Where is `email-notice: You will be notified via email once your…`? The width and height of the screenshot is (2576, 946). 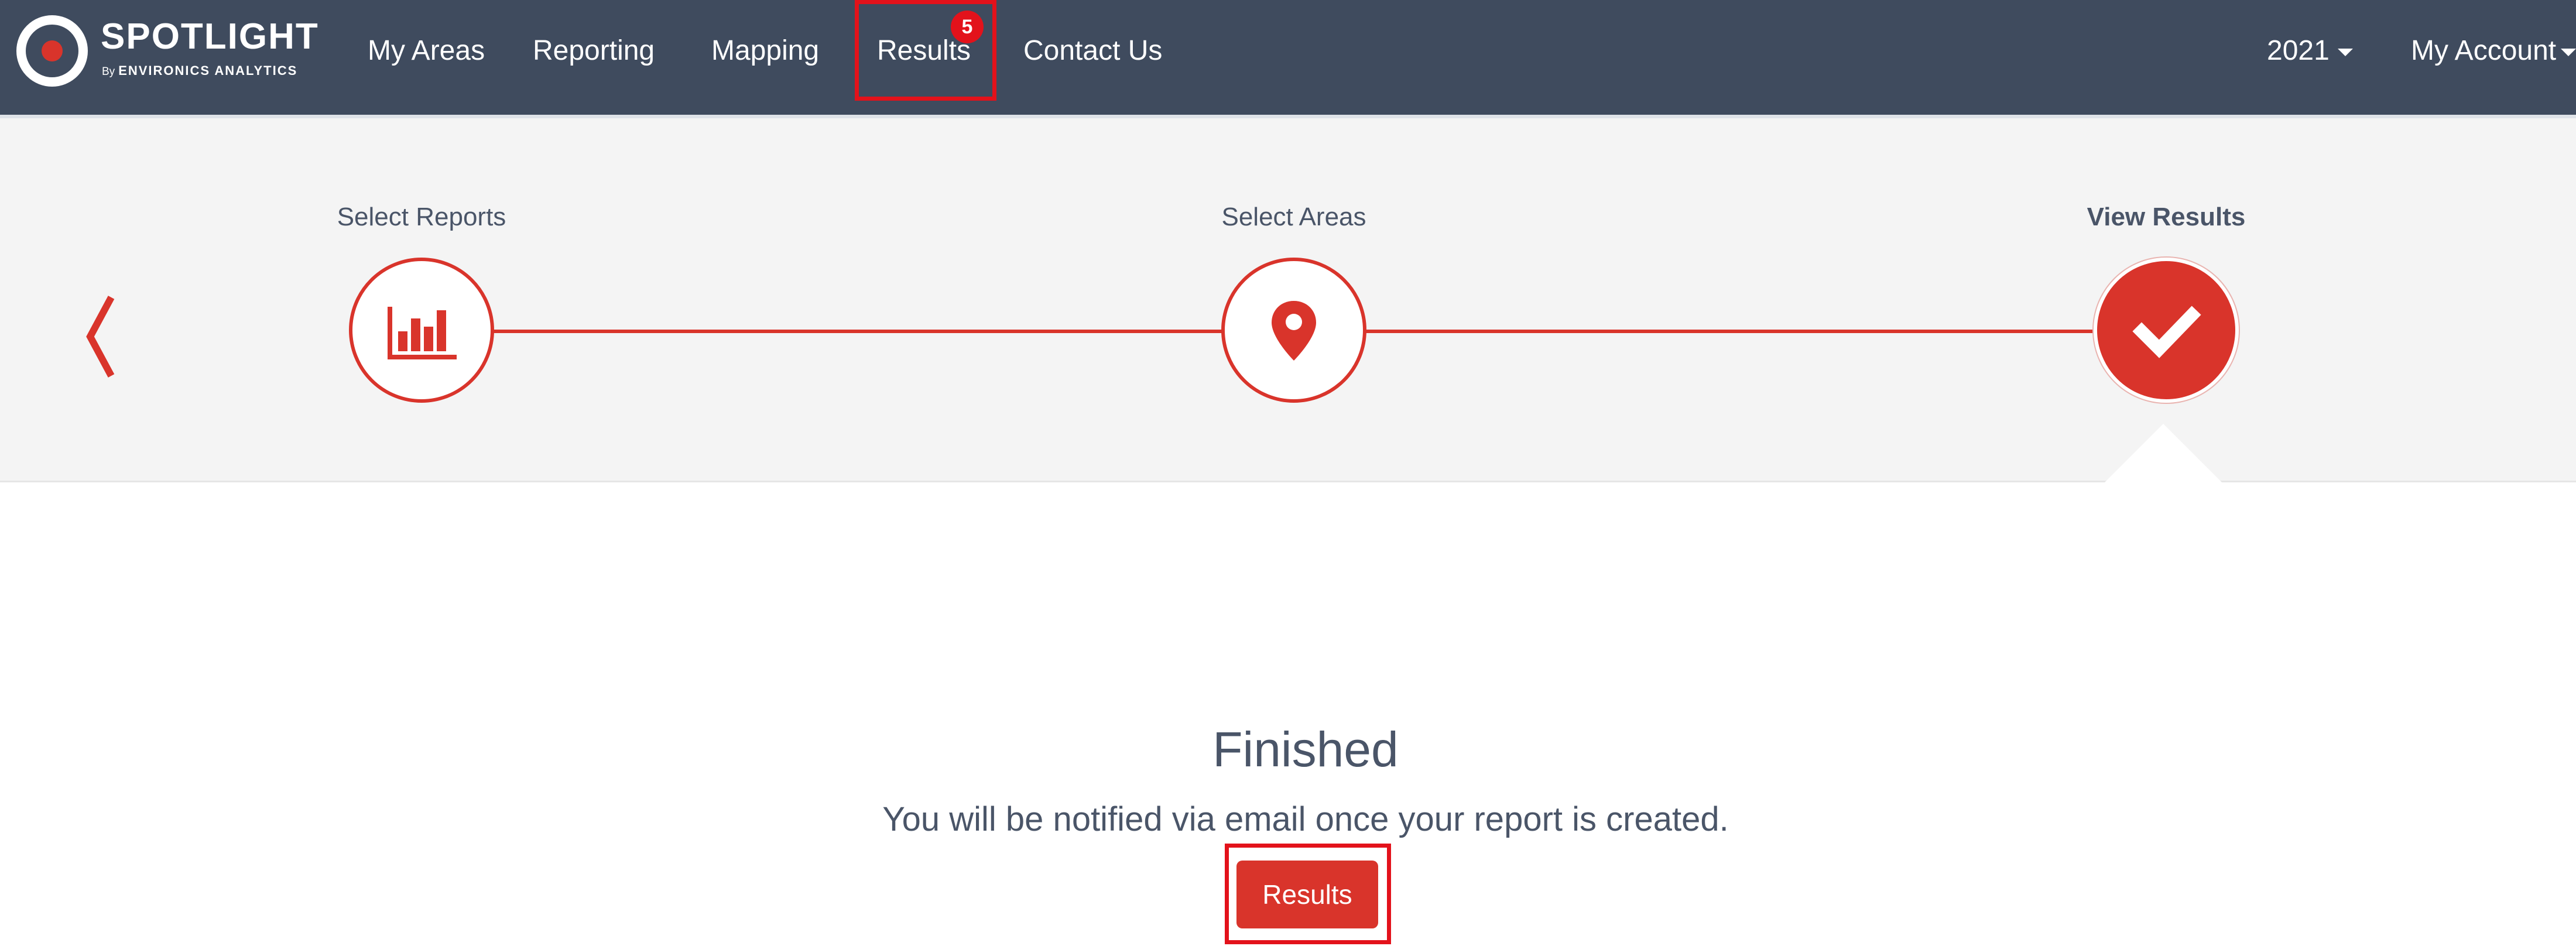 email-notice: You will be notified via email once your… is located at coordinates (1305, 819).